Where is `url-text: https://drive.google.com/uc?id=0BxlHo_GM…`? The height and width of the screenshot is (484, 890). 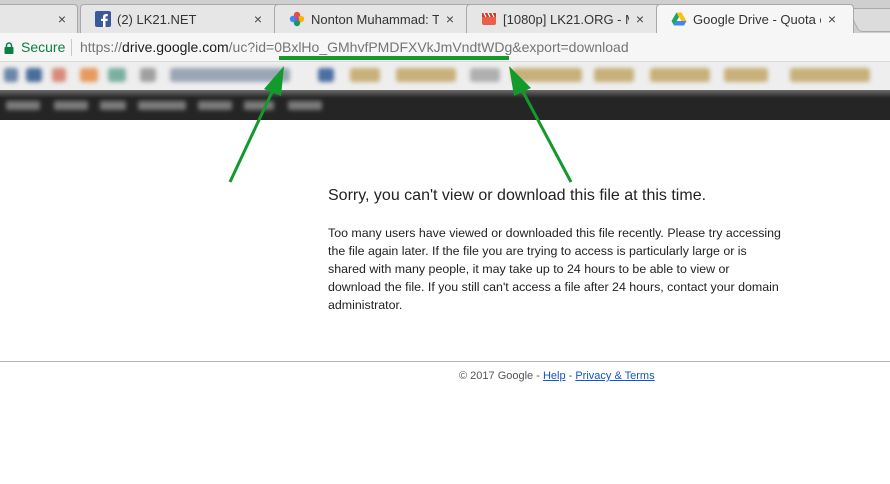 url-text: https://drive.google.com/uc?id=0BxlHo_GM… is located at coordinates (354, 47).